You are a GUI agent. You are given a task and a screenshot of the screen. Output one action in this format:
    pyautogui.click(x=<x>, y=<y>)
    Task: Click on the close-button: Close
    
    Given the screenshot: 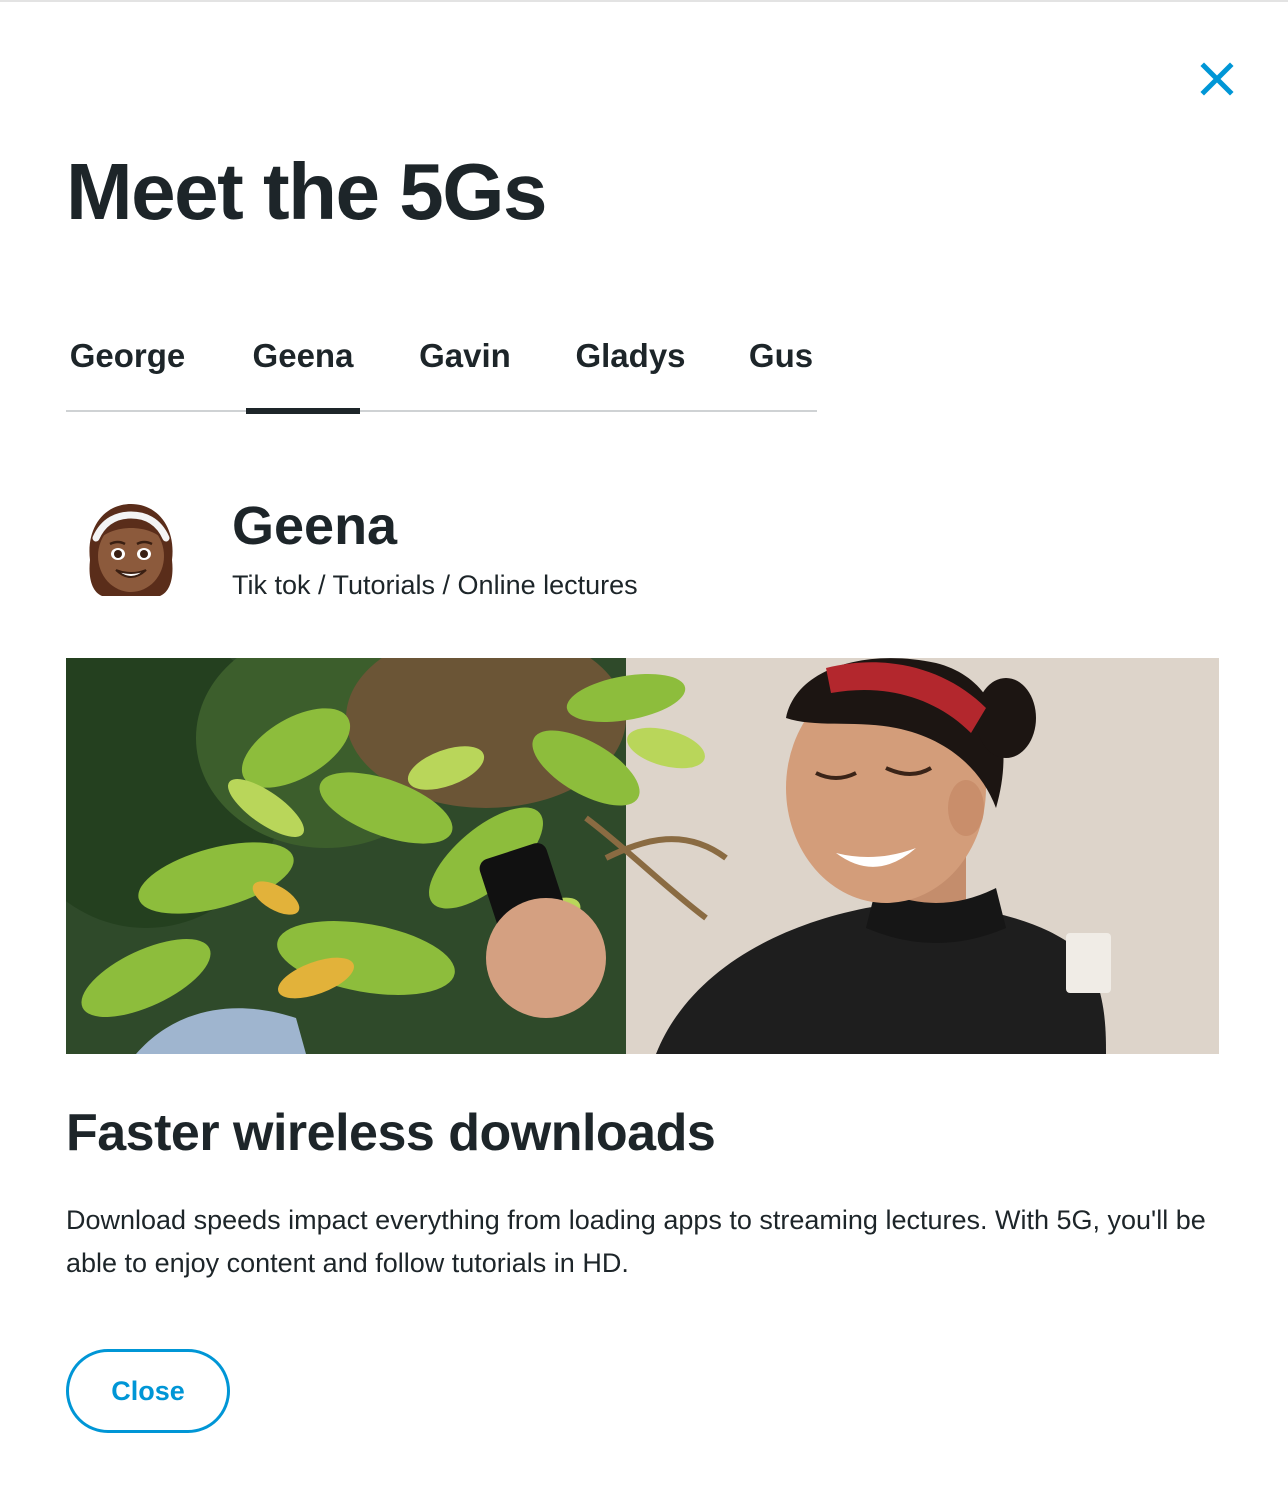 What is the action you would take?
    pyautogui.click(x=148, y=1391)
    